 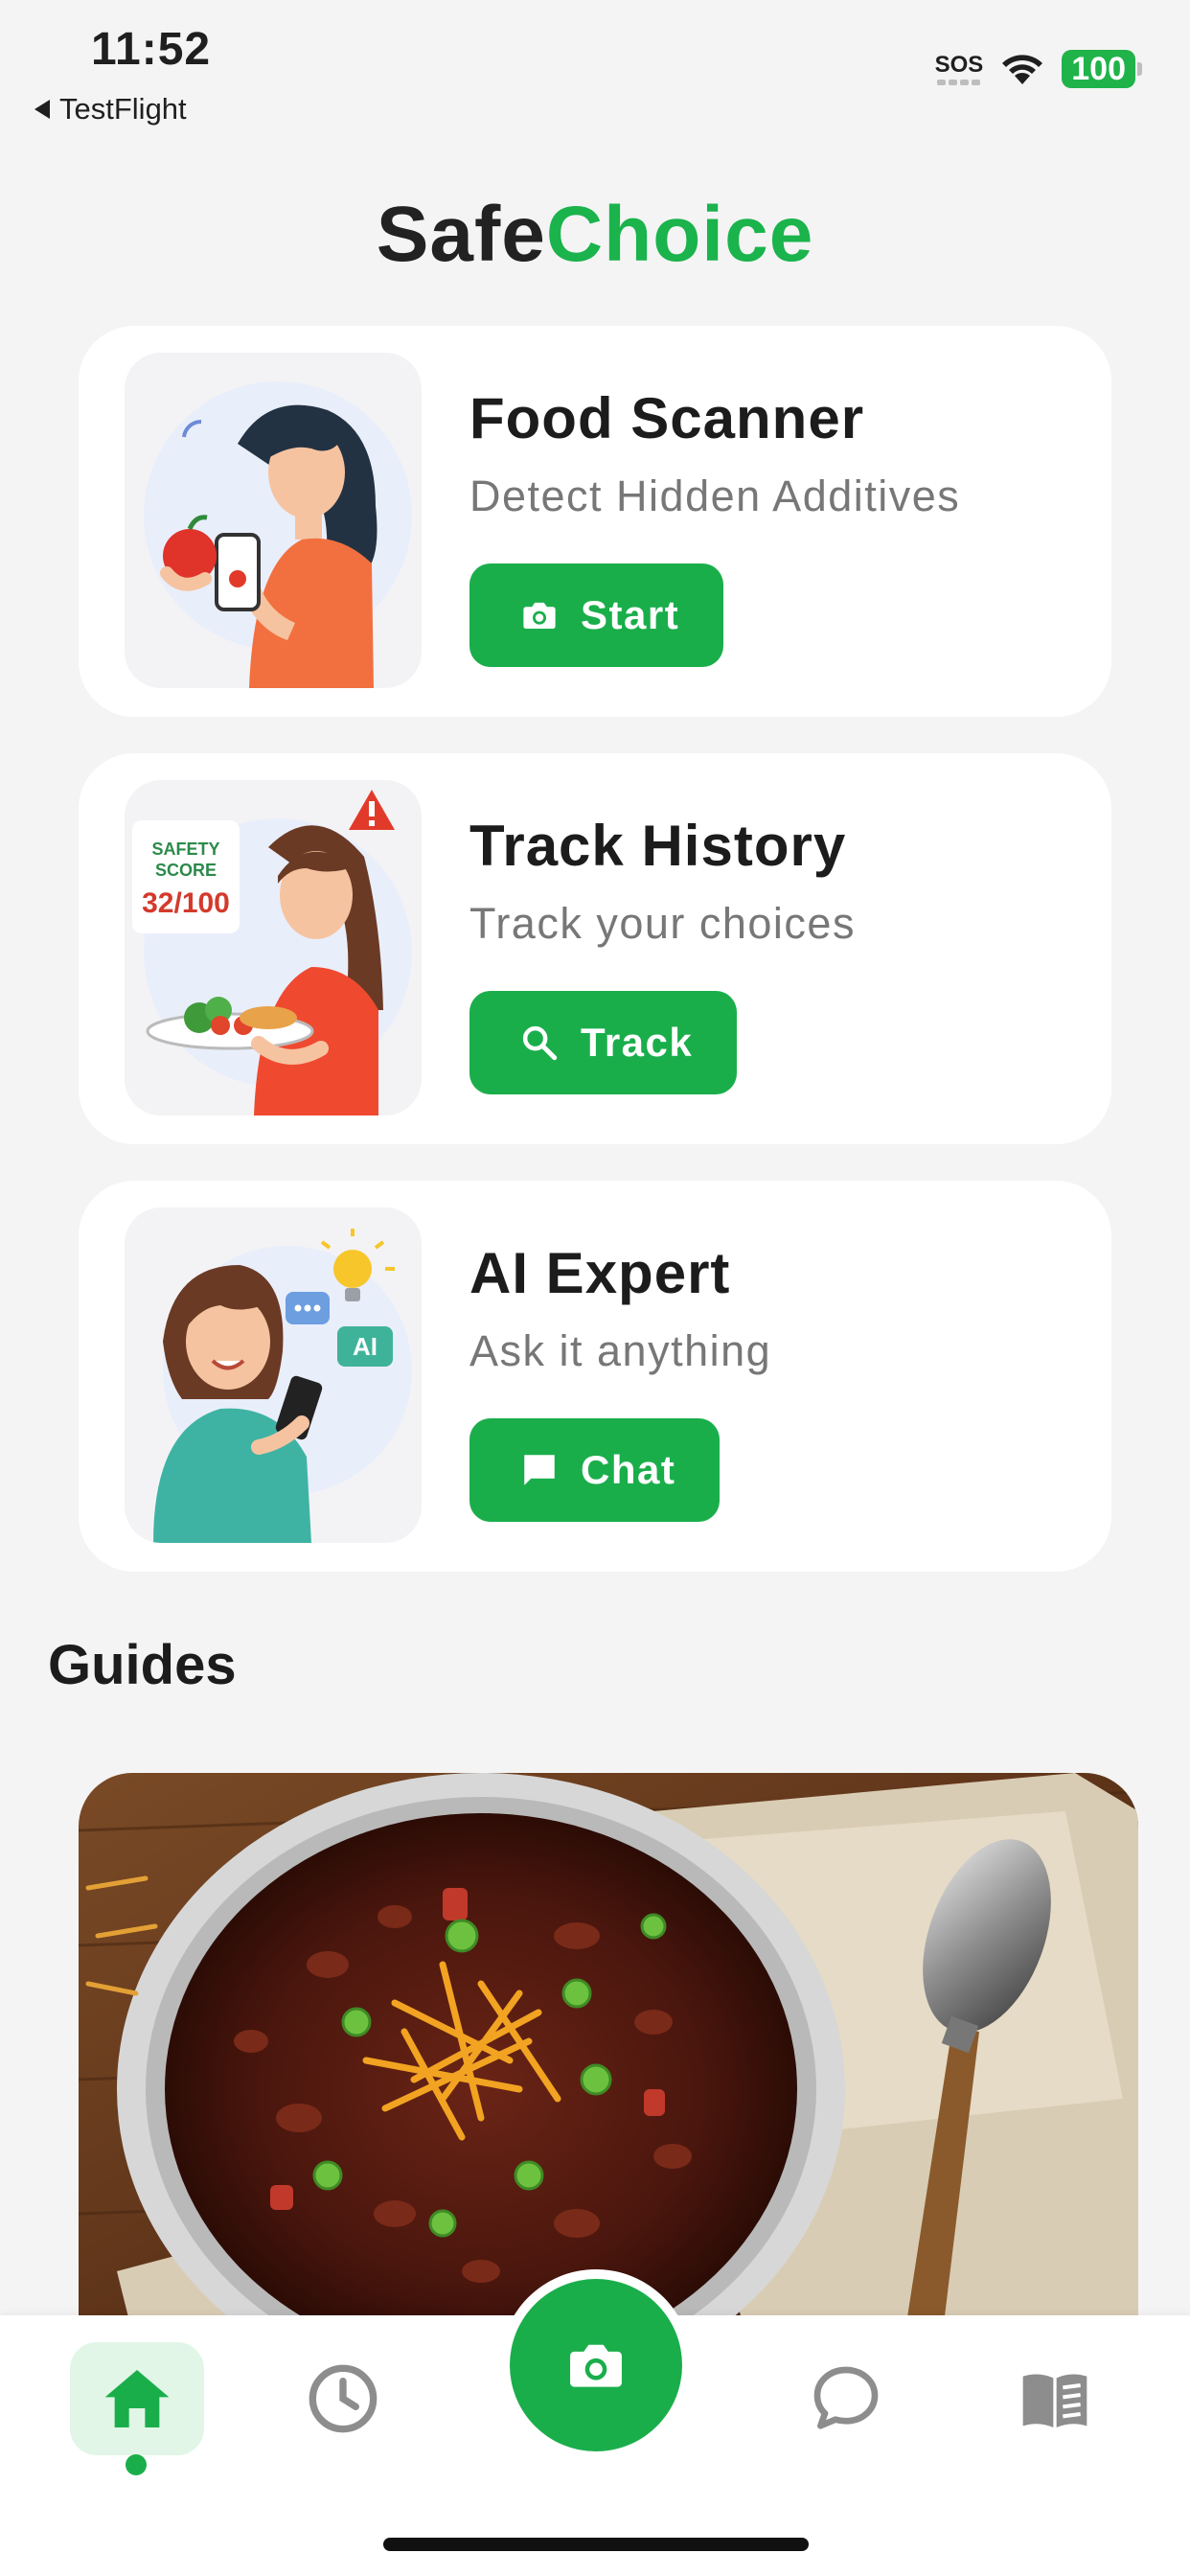 I want to click on sos-indicator: SOS, so click(x=959, y=68).